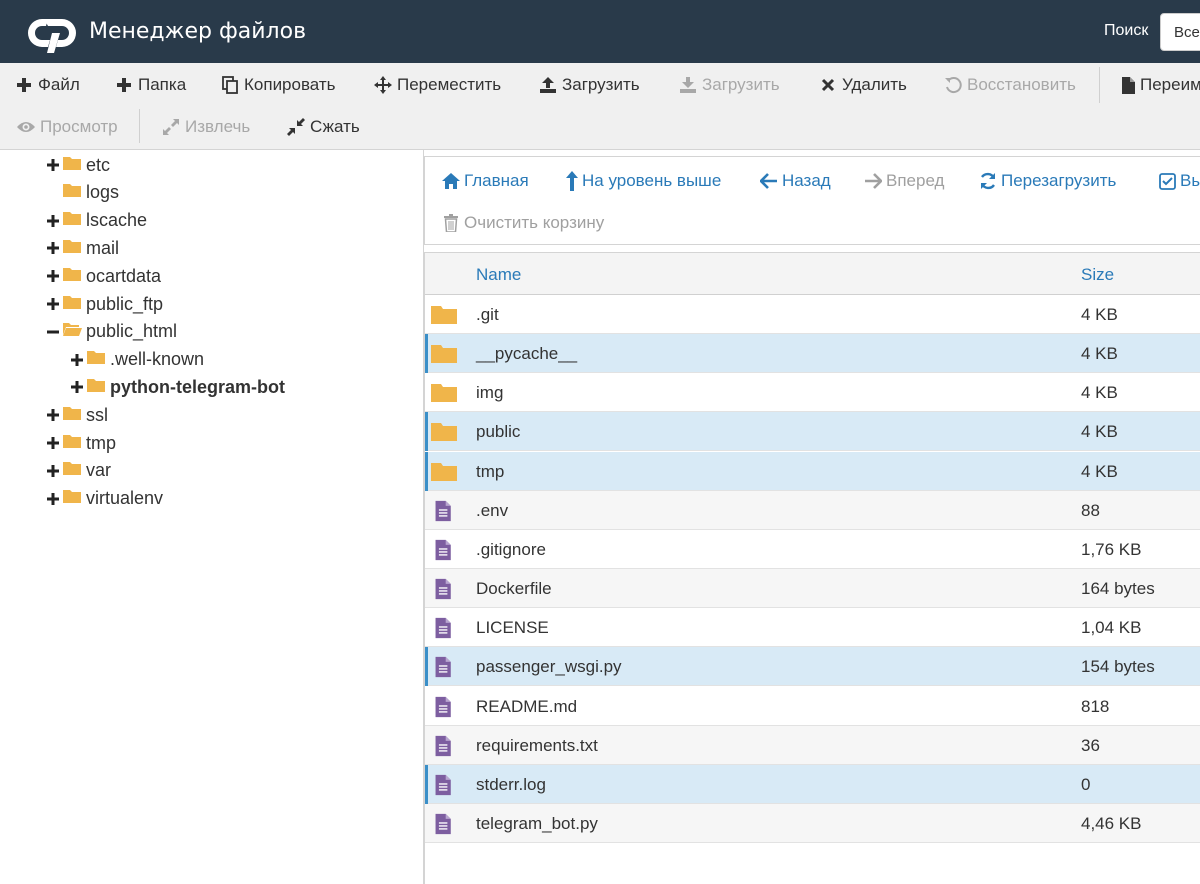  What do you see at coordinates (124, 275) in the screenshot?
I see `tree-item-label: ocartdata` at bounding box center [124, 275].